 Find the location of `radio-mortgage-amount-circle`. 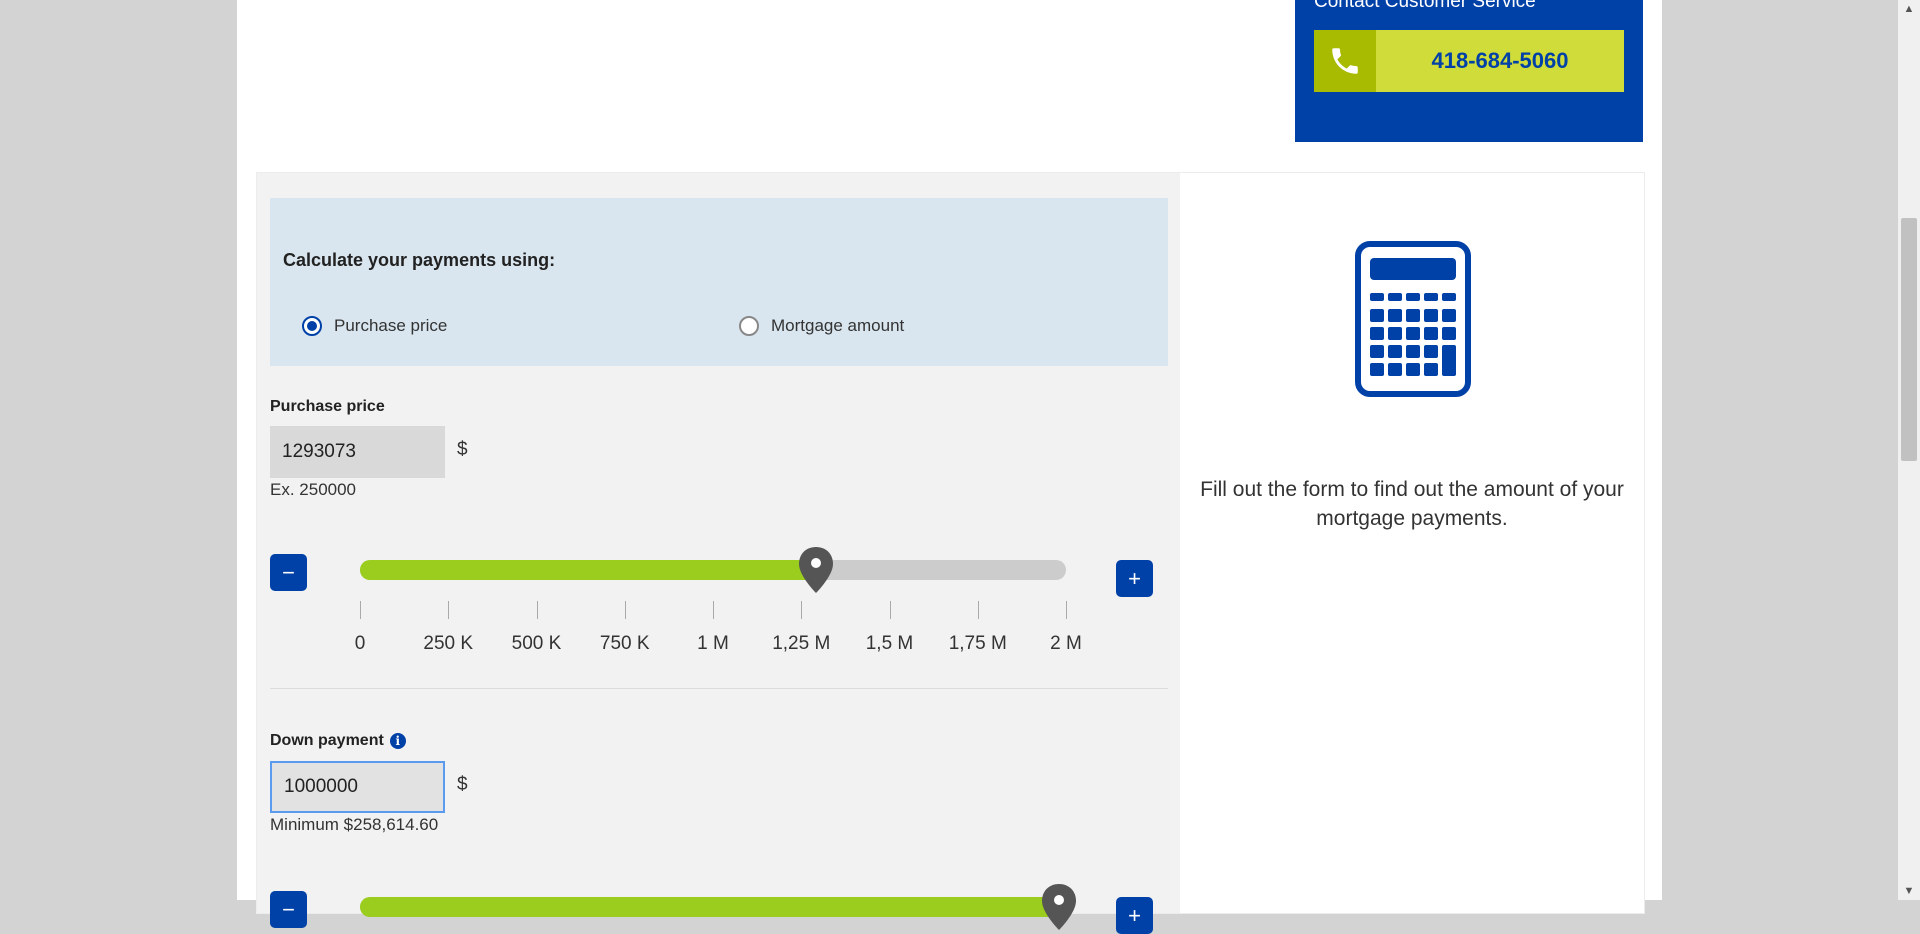

radio-mortgage-amount-circle is located at coordinates (749, 326).